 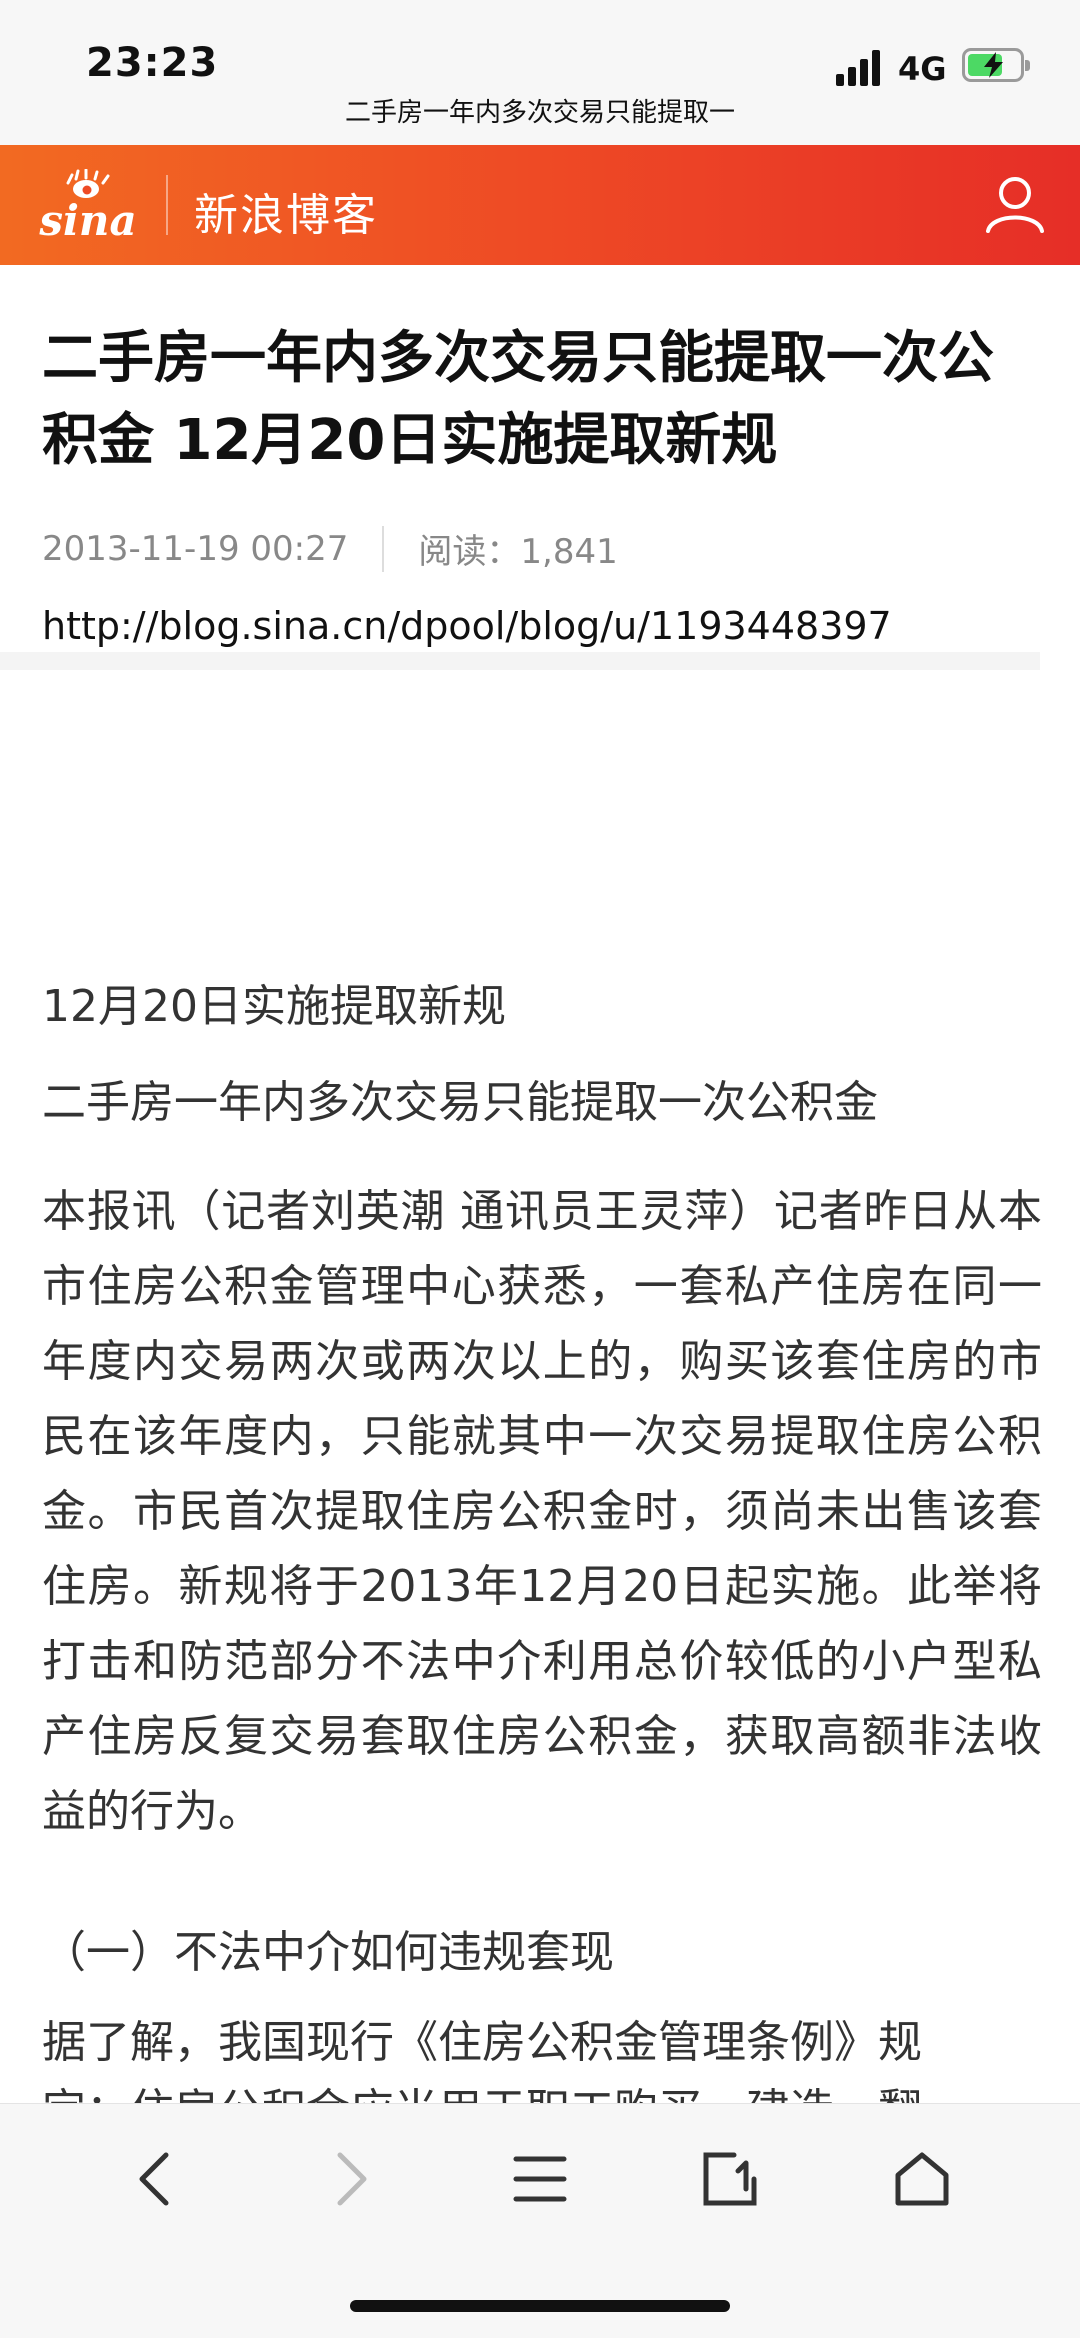 I want to click on home-button, so click(x=922, y=2179).